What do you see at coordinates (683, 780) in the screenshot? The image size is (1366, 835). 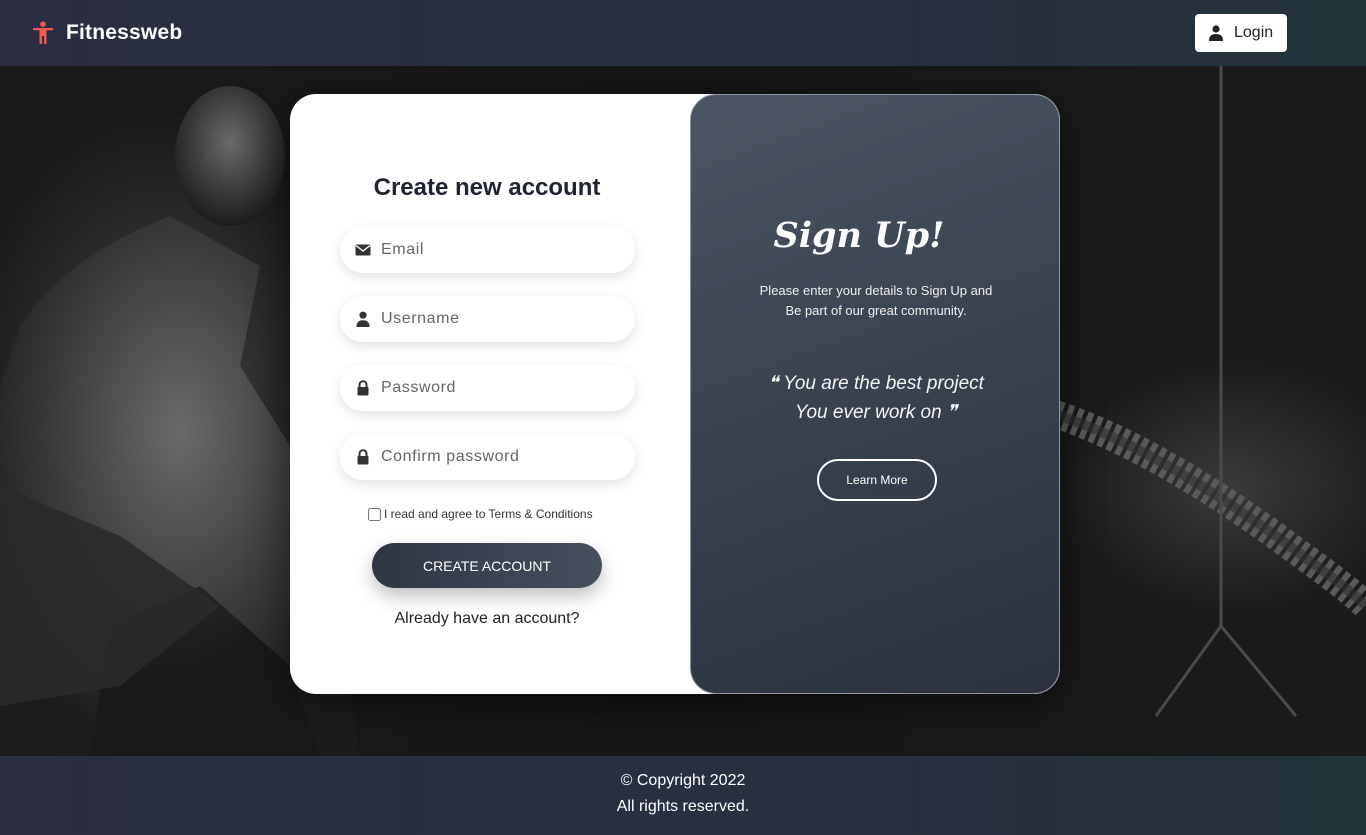 I see `footer-copyright: © Copyright 2022` at bounding box center [683, 780].